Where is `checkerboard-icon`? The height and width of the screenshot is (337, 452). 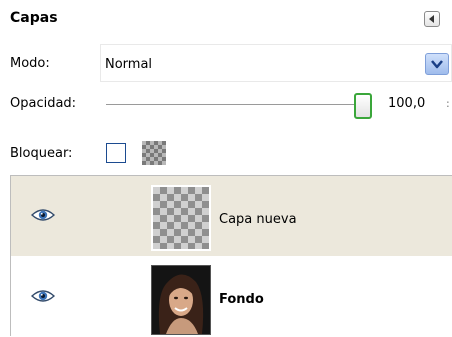 checkerboard-icon is located at coordinates (154, 153).